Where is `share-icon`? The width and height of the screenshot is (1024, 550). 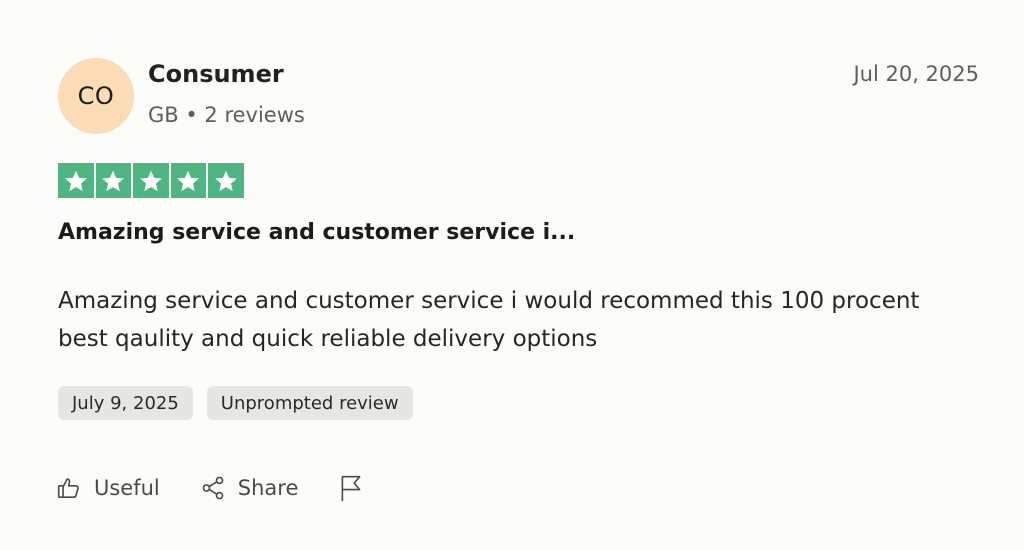
share-icon is located at coordinates (213, 488).